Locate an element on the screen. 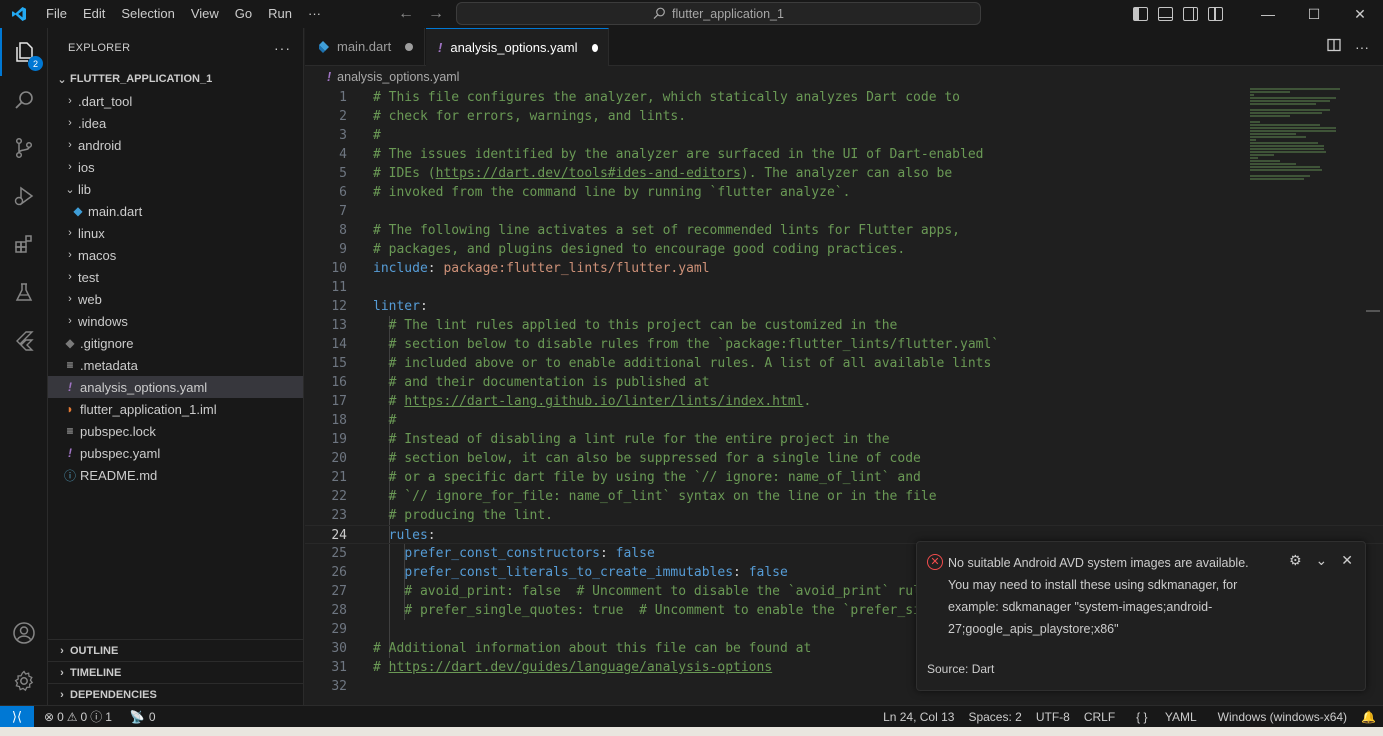 This screenshot has height=736, width=1383. tab-analysis-options: ! analysis_options.yaml is located at coordinates (517, 47).